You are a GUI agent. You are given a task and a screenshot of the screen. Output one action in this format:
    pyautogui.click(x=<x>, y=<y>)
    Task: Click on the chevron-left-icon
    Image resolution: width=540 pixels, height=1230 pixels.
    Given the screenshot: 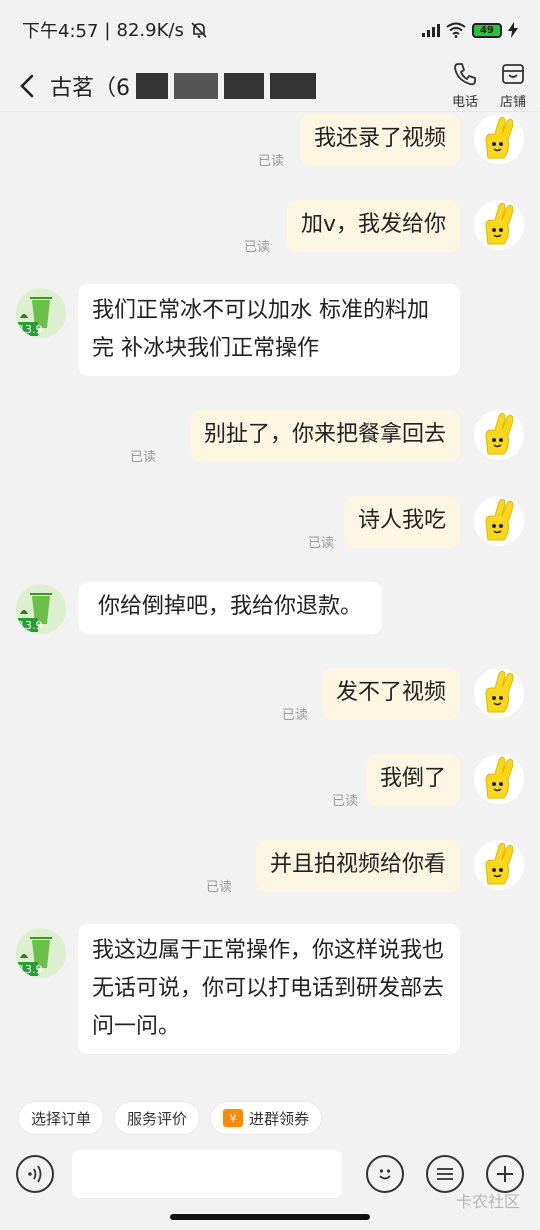 What is the action you would take?
    pyautogui.click(x=27, y=85)
    